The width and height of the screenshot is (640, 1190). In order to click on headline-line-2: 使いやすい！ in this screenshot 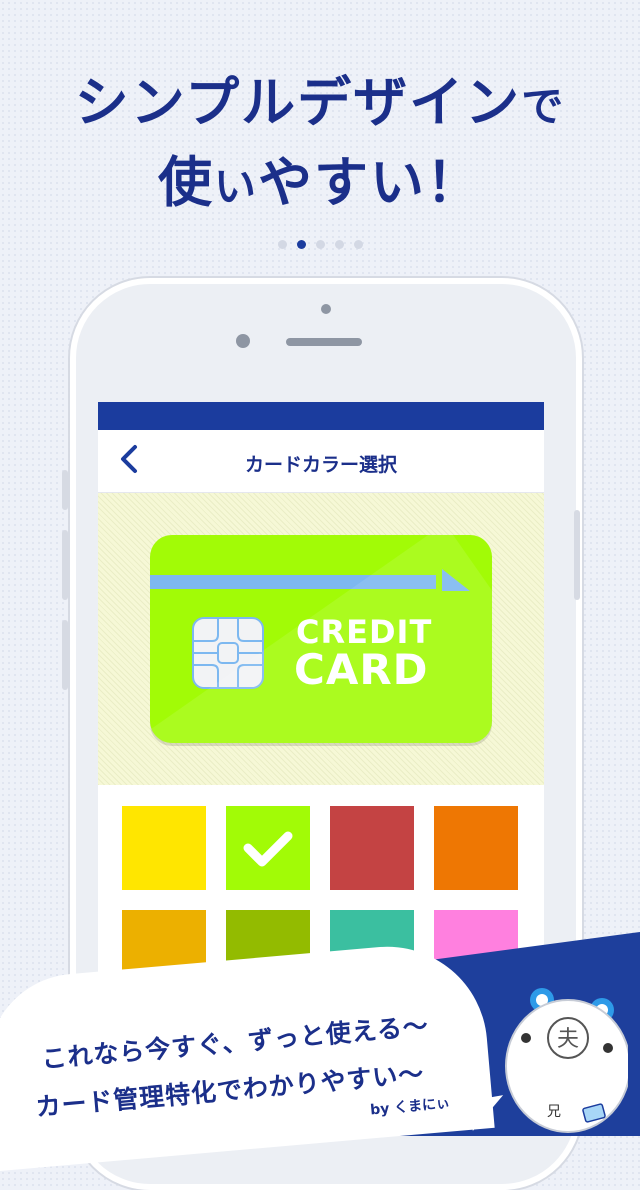, I will do `click(320, 177)`.